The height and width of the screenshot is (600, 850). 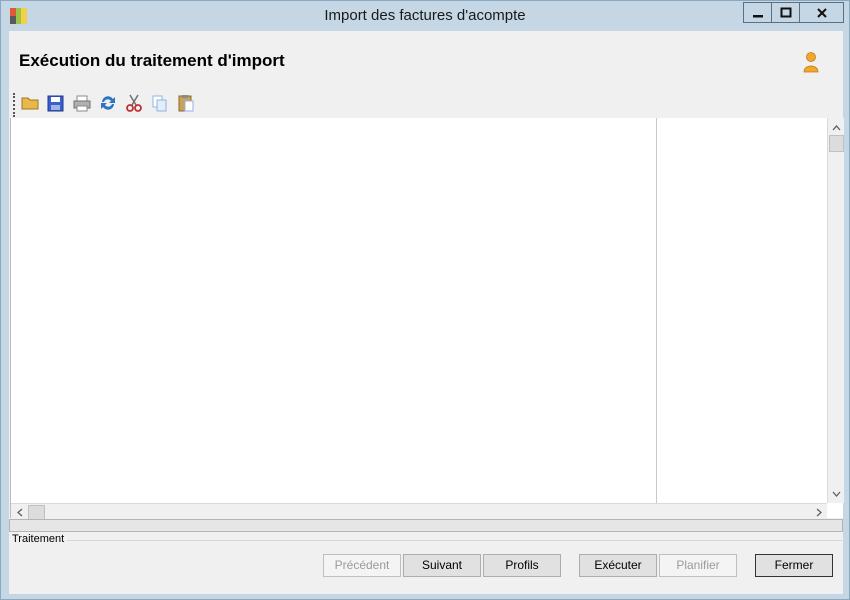 I want to click on save-icon, so click(x=56, y=103).